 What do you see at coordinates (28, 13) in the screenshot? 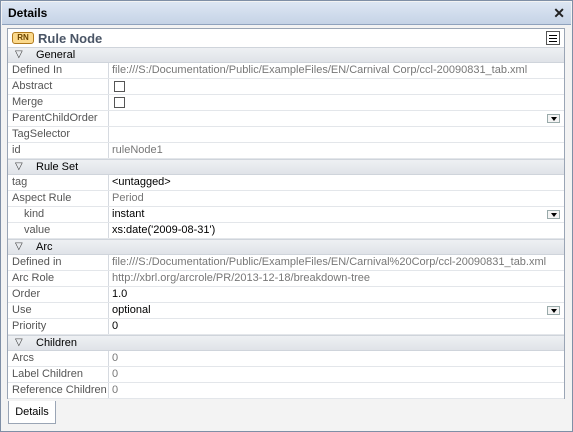
I see `panel-title: Details` at bounding box center [28, 13].